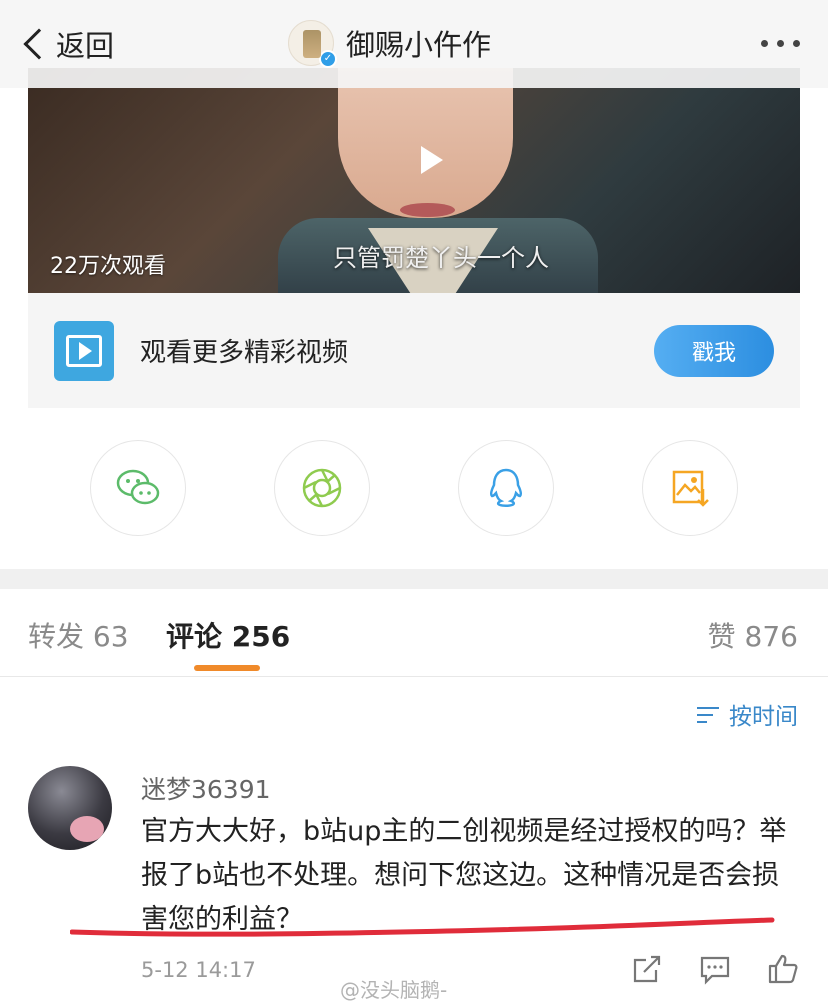 This screenshot has height=1007, width=828. What do you see at coordinates (206, 788) in the screenshot?
I see `commenter-name: 迷梦36391` at bounding box center [206, 788].